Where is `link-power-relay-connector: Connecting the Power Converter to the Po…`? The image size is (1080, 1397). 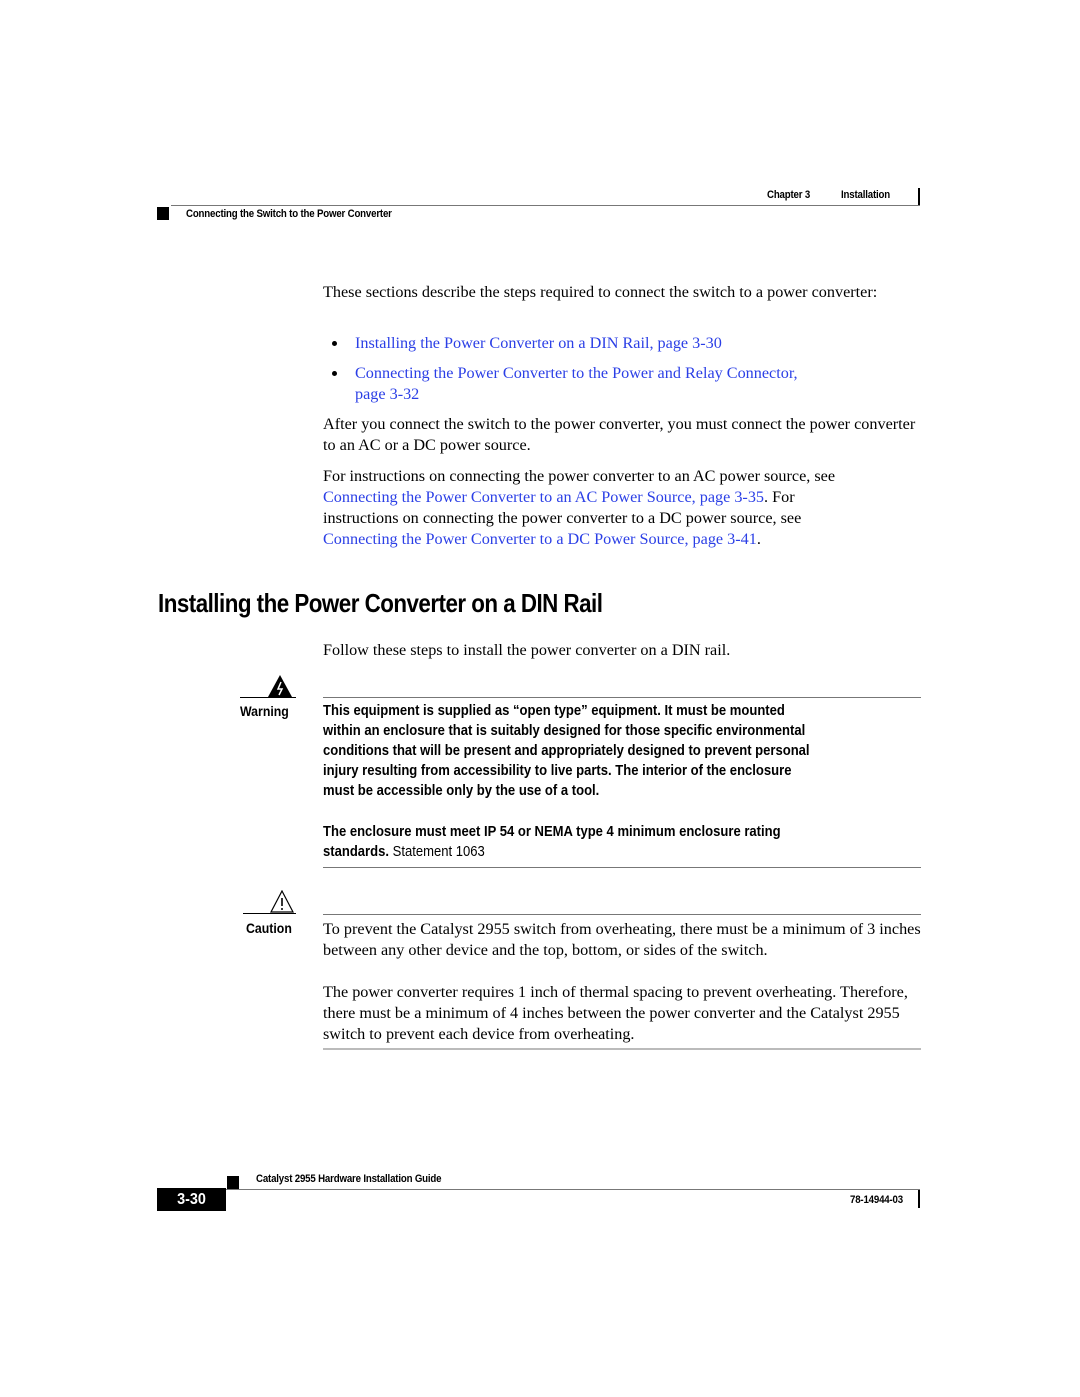
link-power-relay-connector: Connecting the Power Converter to the Po… is located at coordinates (576, 384).